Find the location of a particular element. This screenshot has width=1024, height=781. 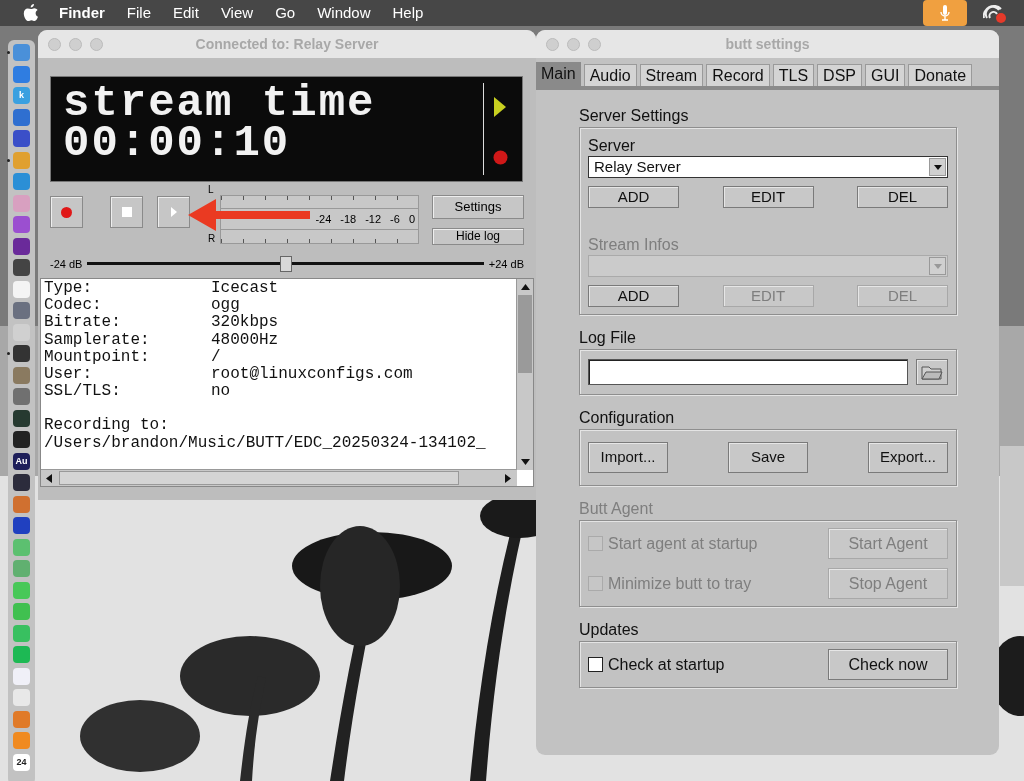

text-field is located at coordinates (748, 372).